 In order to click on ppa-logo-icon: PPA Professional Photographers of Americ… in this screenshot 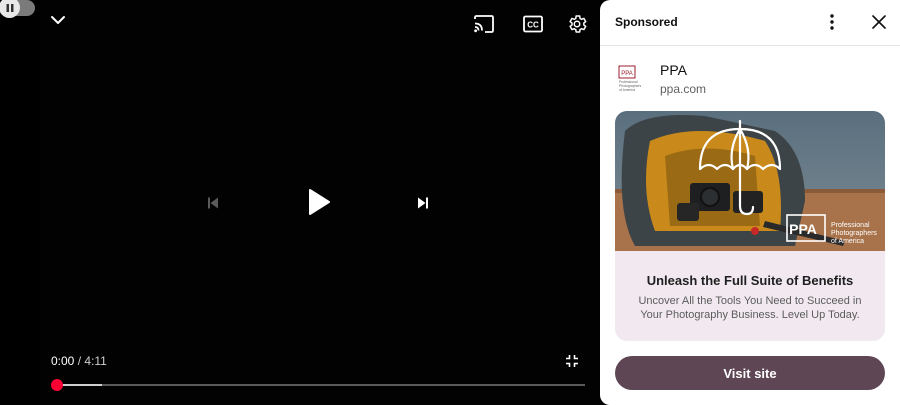, I will do `click(630, 78)`.